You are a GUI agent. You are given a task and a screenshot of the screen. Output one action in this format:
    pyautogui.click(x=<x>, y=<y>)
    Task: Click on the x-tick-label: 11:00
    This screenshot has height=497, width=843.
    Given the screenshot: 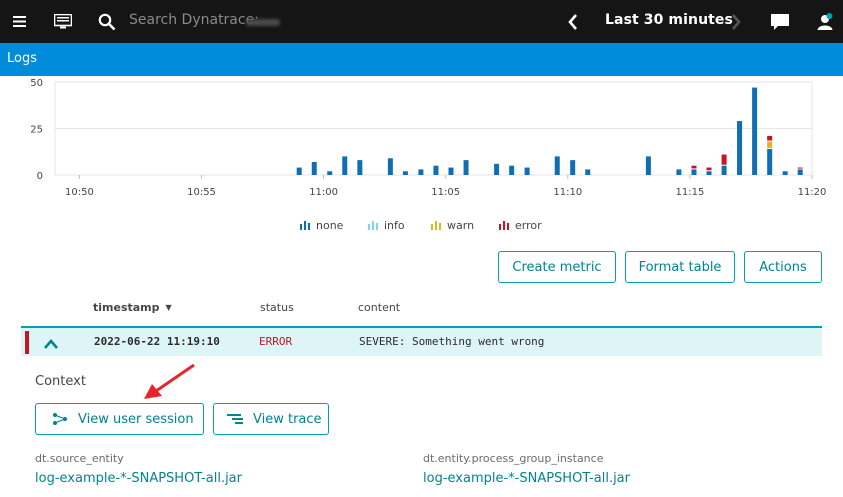 What is the action you would take?
    pyautogui.click(x=323, y=192)
    